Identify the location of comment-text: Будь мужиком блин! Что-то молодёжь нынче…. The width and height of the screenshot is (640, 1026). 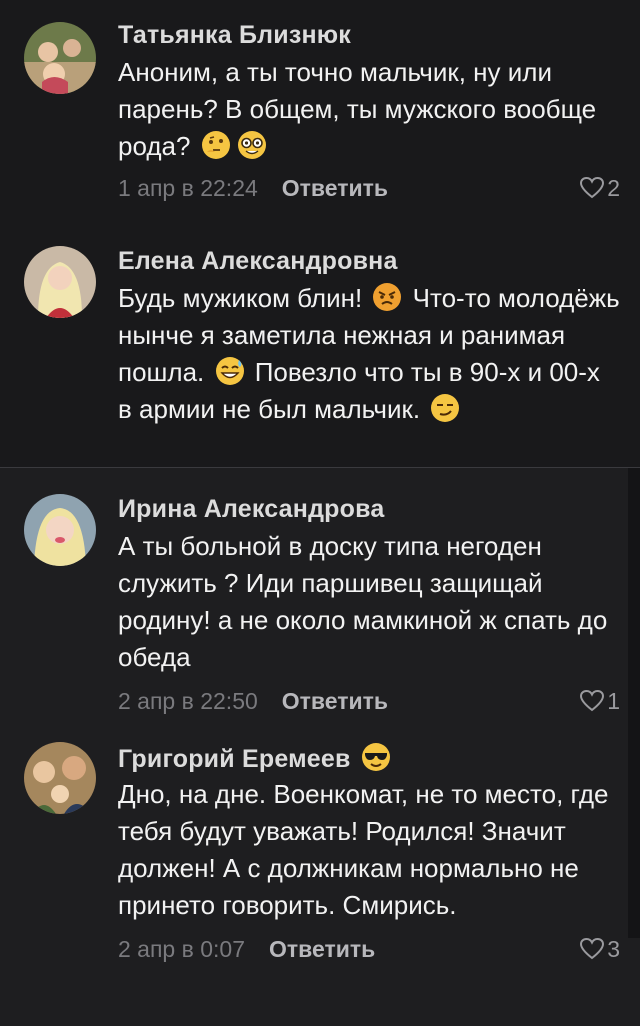
(369, 354).